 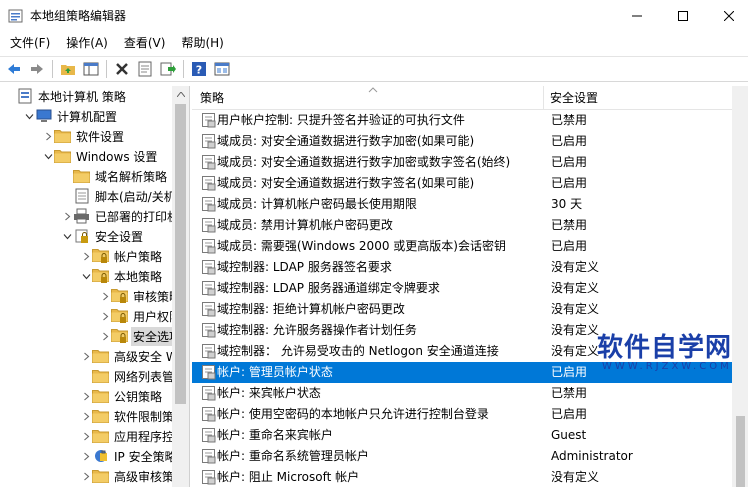 I want to click on policy-name: 域成员: 对安全通道数据进行数字签名(如果可能), so click(x=346, y=183).